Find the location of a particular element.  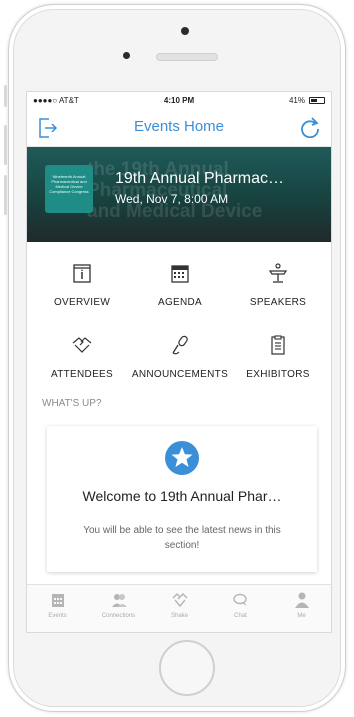

tab-label: Me is located at coordinates (301, 616).